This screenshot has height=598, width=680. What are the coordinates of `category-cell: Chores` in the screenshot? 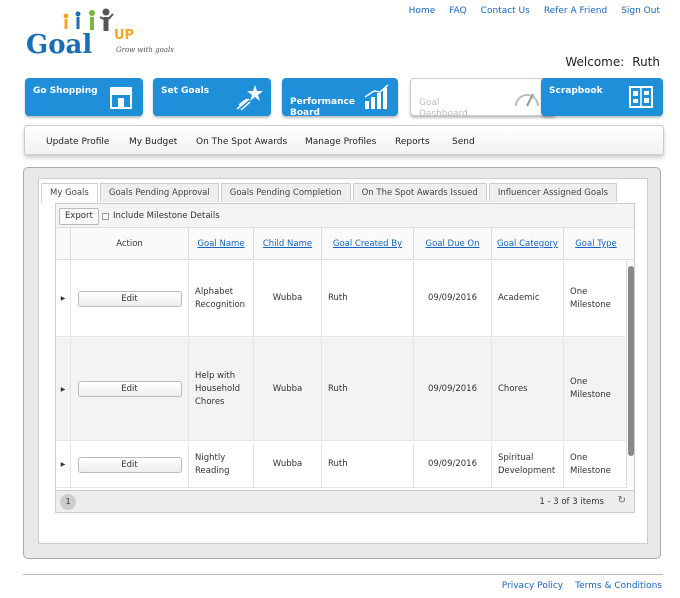 It's located at (527, 389).